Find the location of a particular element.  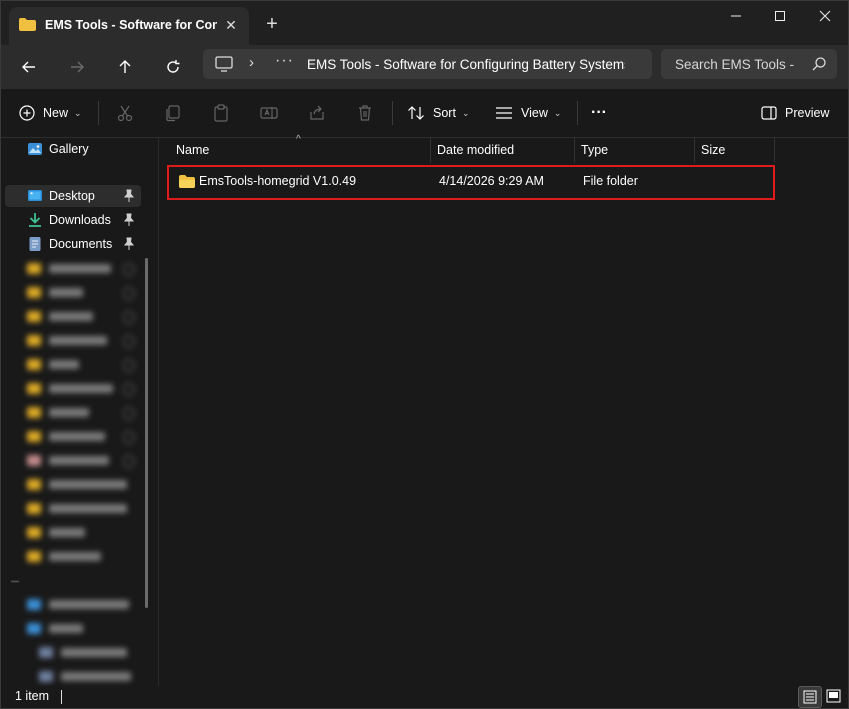

sort-button: Sort ⌄ is located at coordinates (438, 113).